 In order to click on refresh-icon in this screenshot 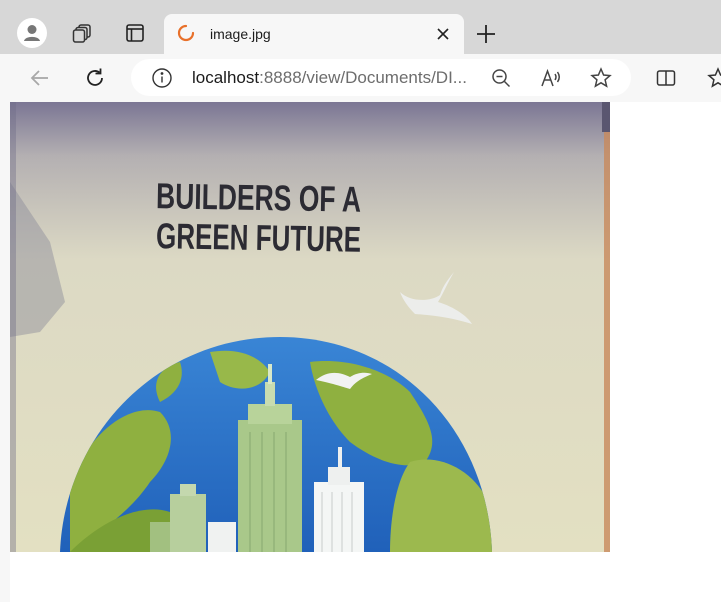, I will do `click(95, 77)`.